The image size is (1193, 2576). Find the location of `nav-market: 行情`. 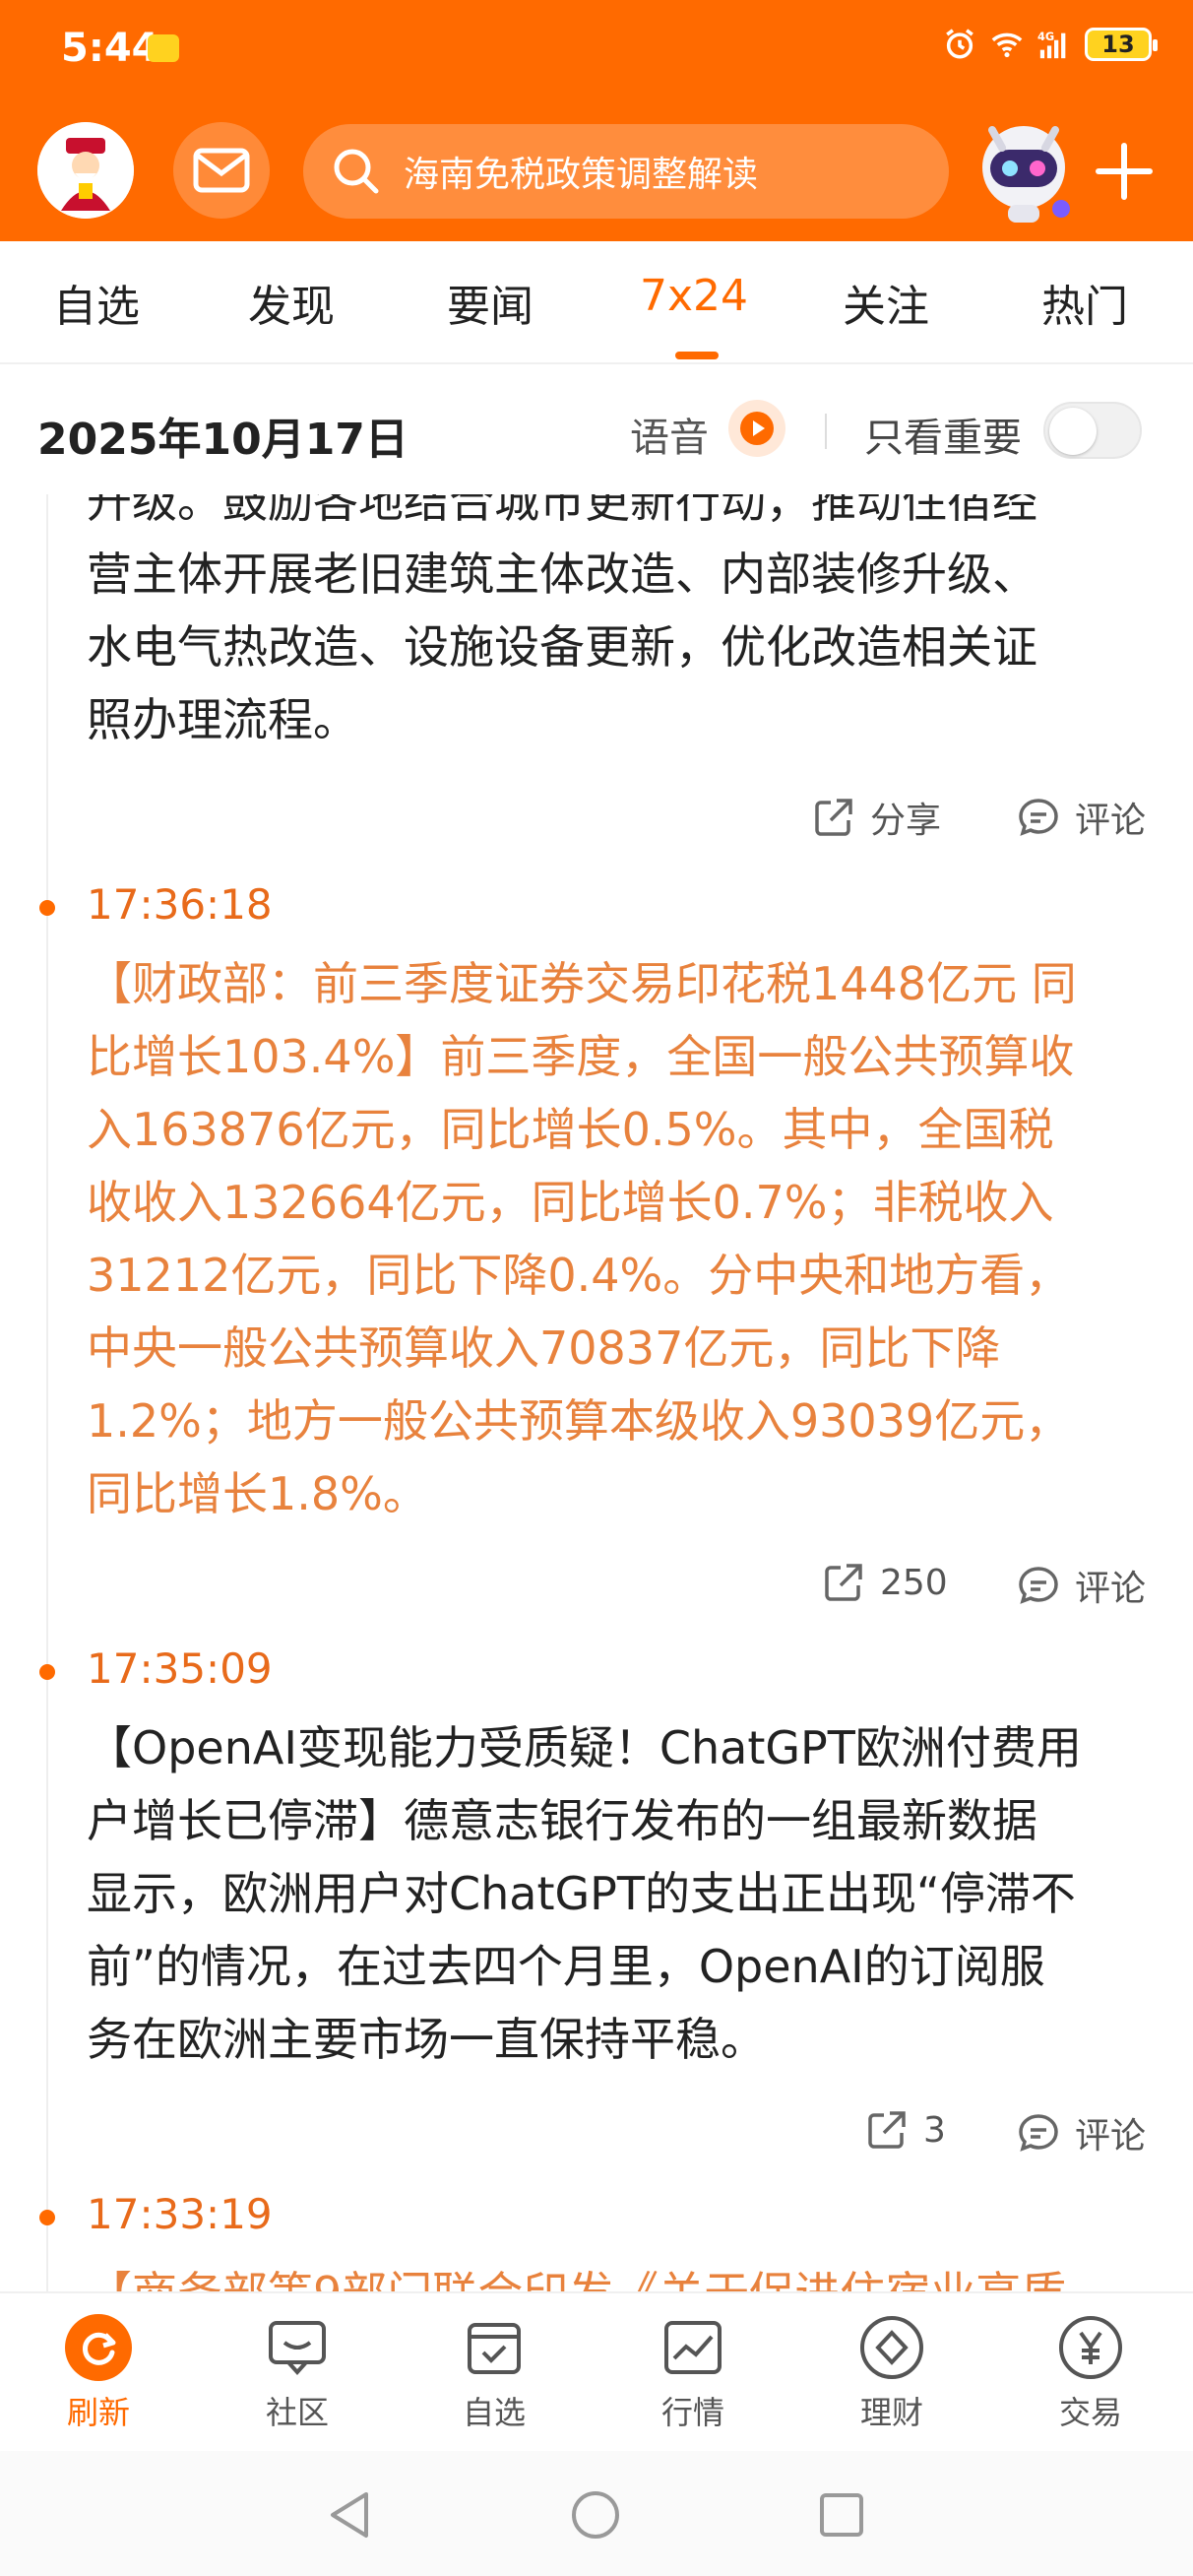

nav-market: 行情 is located at coordinates (693, 2373).